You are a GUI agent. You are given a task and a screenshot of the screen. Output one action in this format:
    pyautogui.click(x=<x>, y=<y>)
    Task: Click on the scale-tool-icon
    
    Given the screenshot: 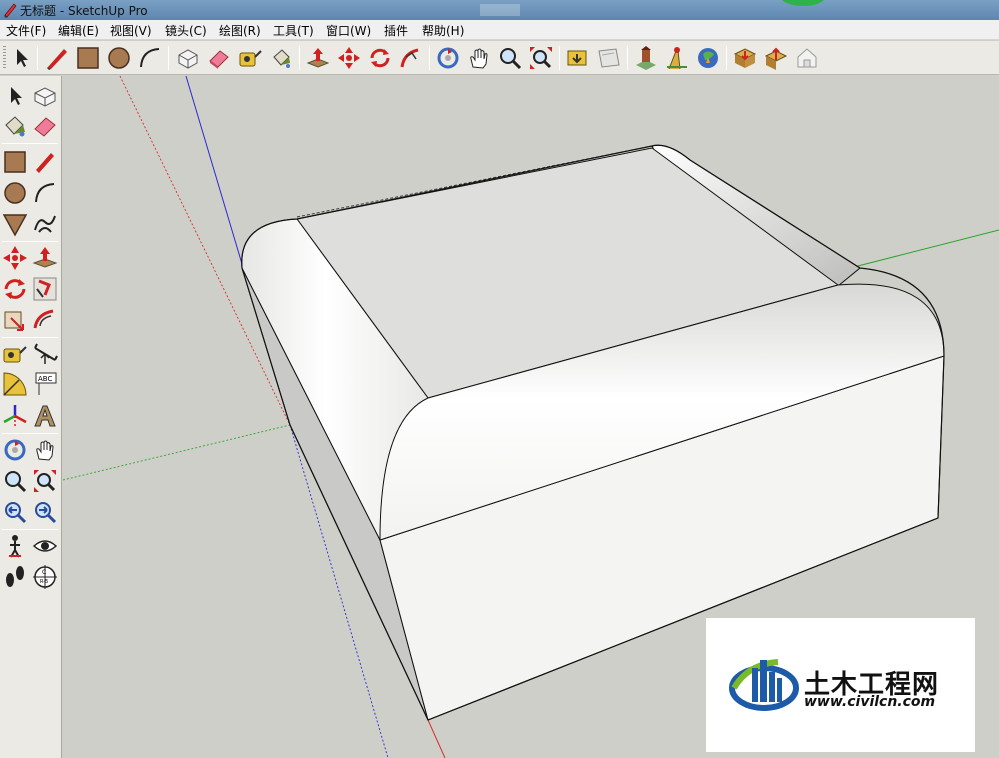 What is the action you would take?
    pyautogui.click(x=15, y=320)
    